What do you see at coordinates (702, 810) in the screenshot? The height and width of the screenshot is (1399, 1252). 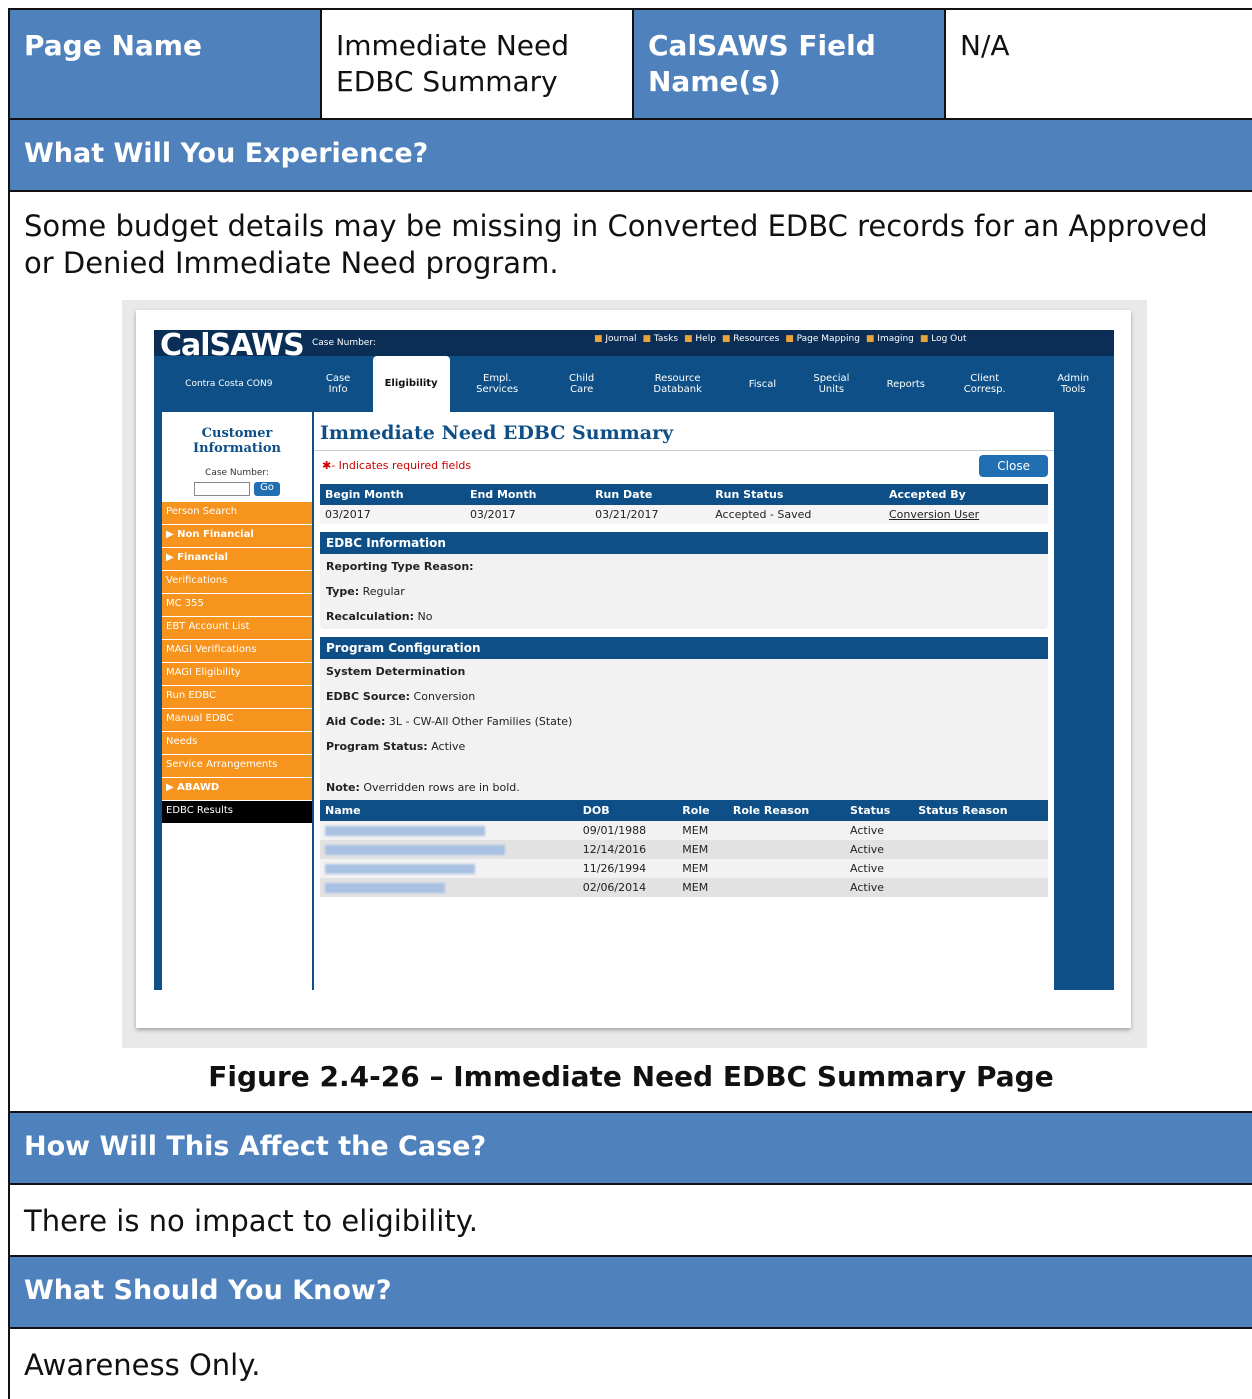 I see `col-role: Role` at bounding box center [702, 810].